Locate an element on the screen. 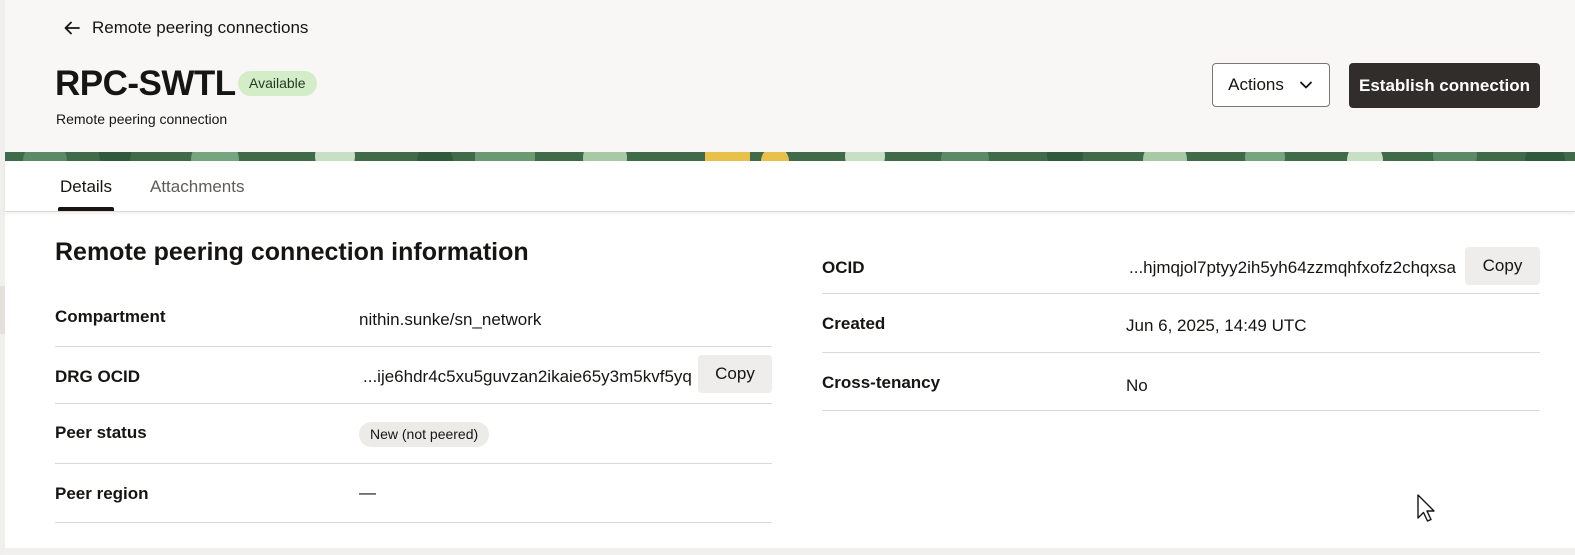 This screenshot has height=555, width=1575. establish-connection-button: Establish connection is located at coordinates (1444, 85).